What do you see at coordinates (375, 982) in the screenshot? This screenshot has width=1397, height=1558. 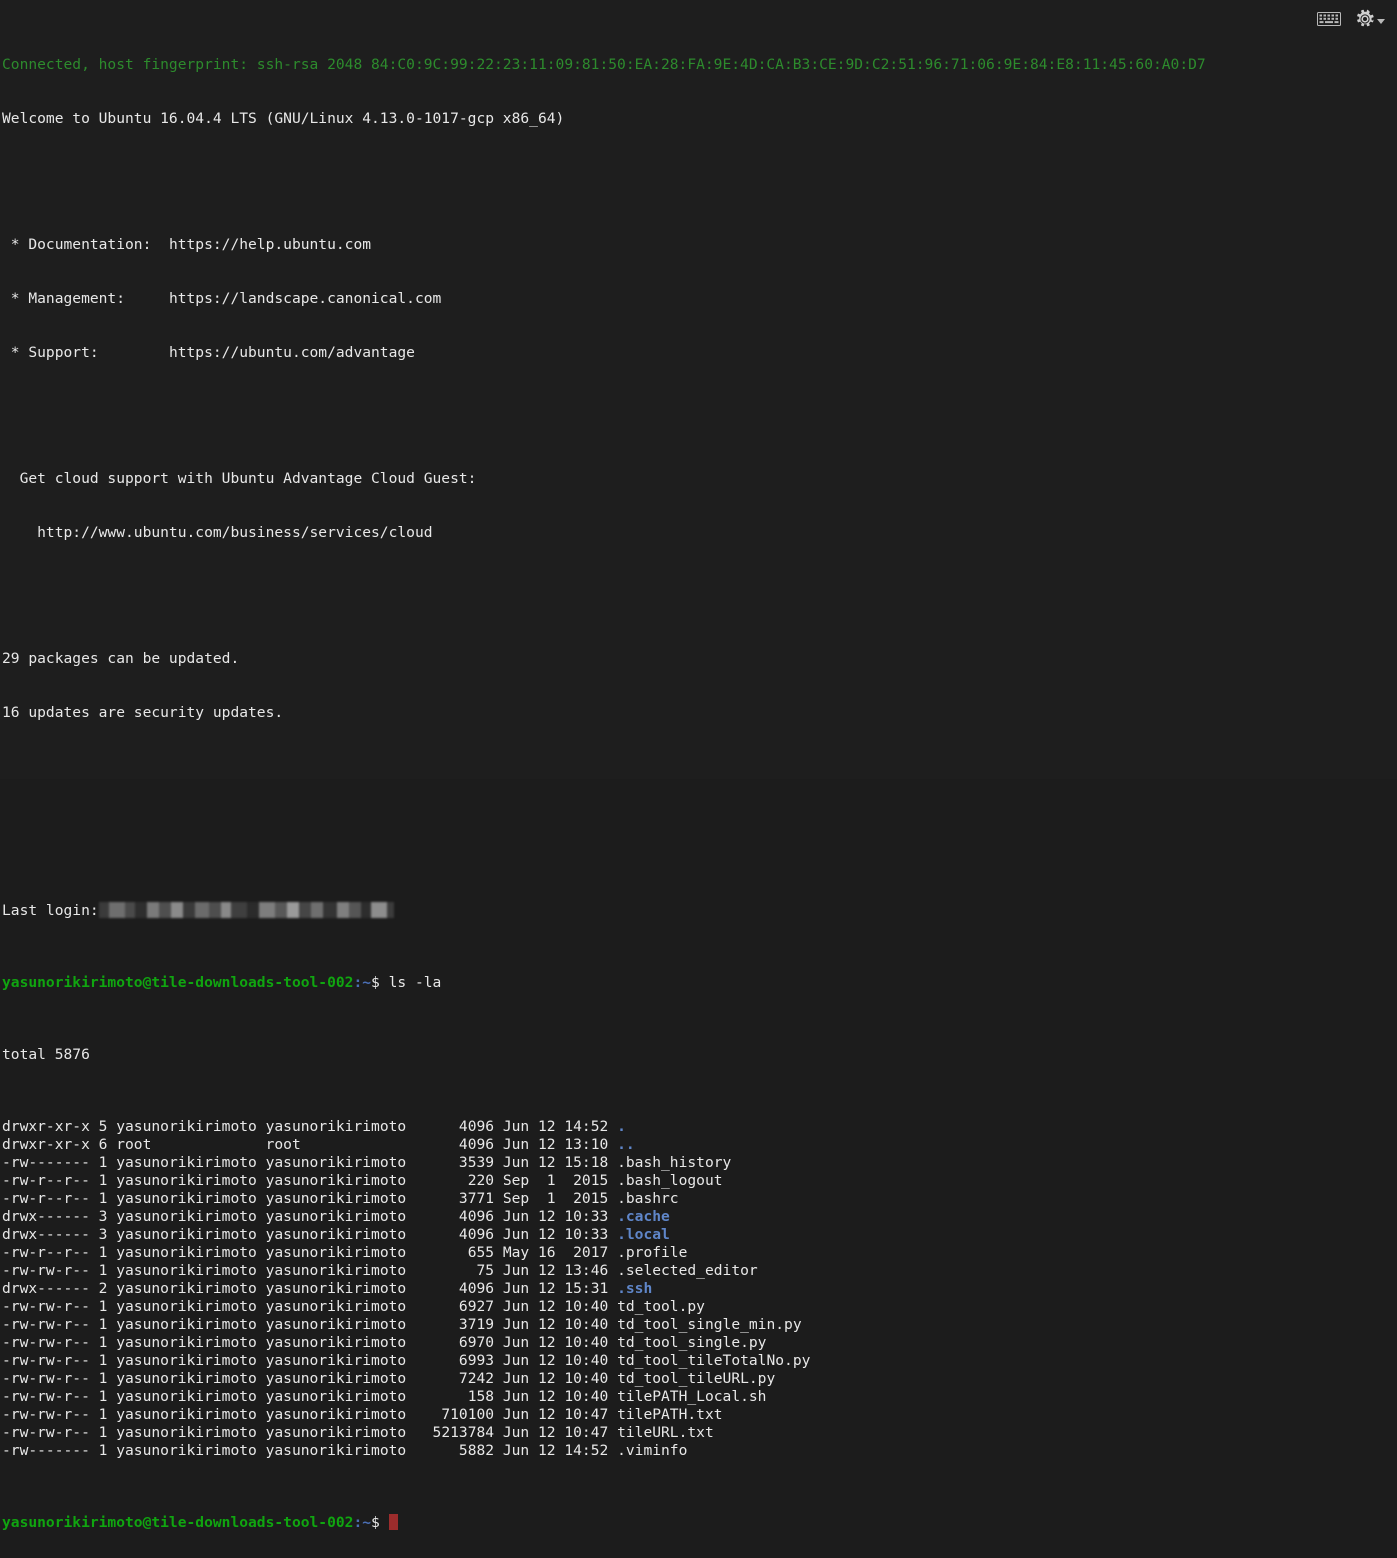 I see `prompt-symbol: $` at bounding box center [375, 982].